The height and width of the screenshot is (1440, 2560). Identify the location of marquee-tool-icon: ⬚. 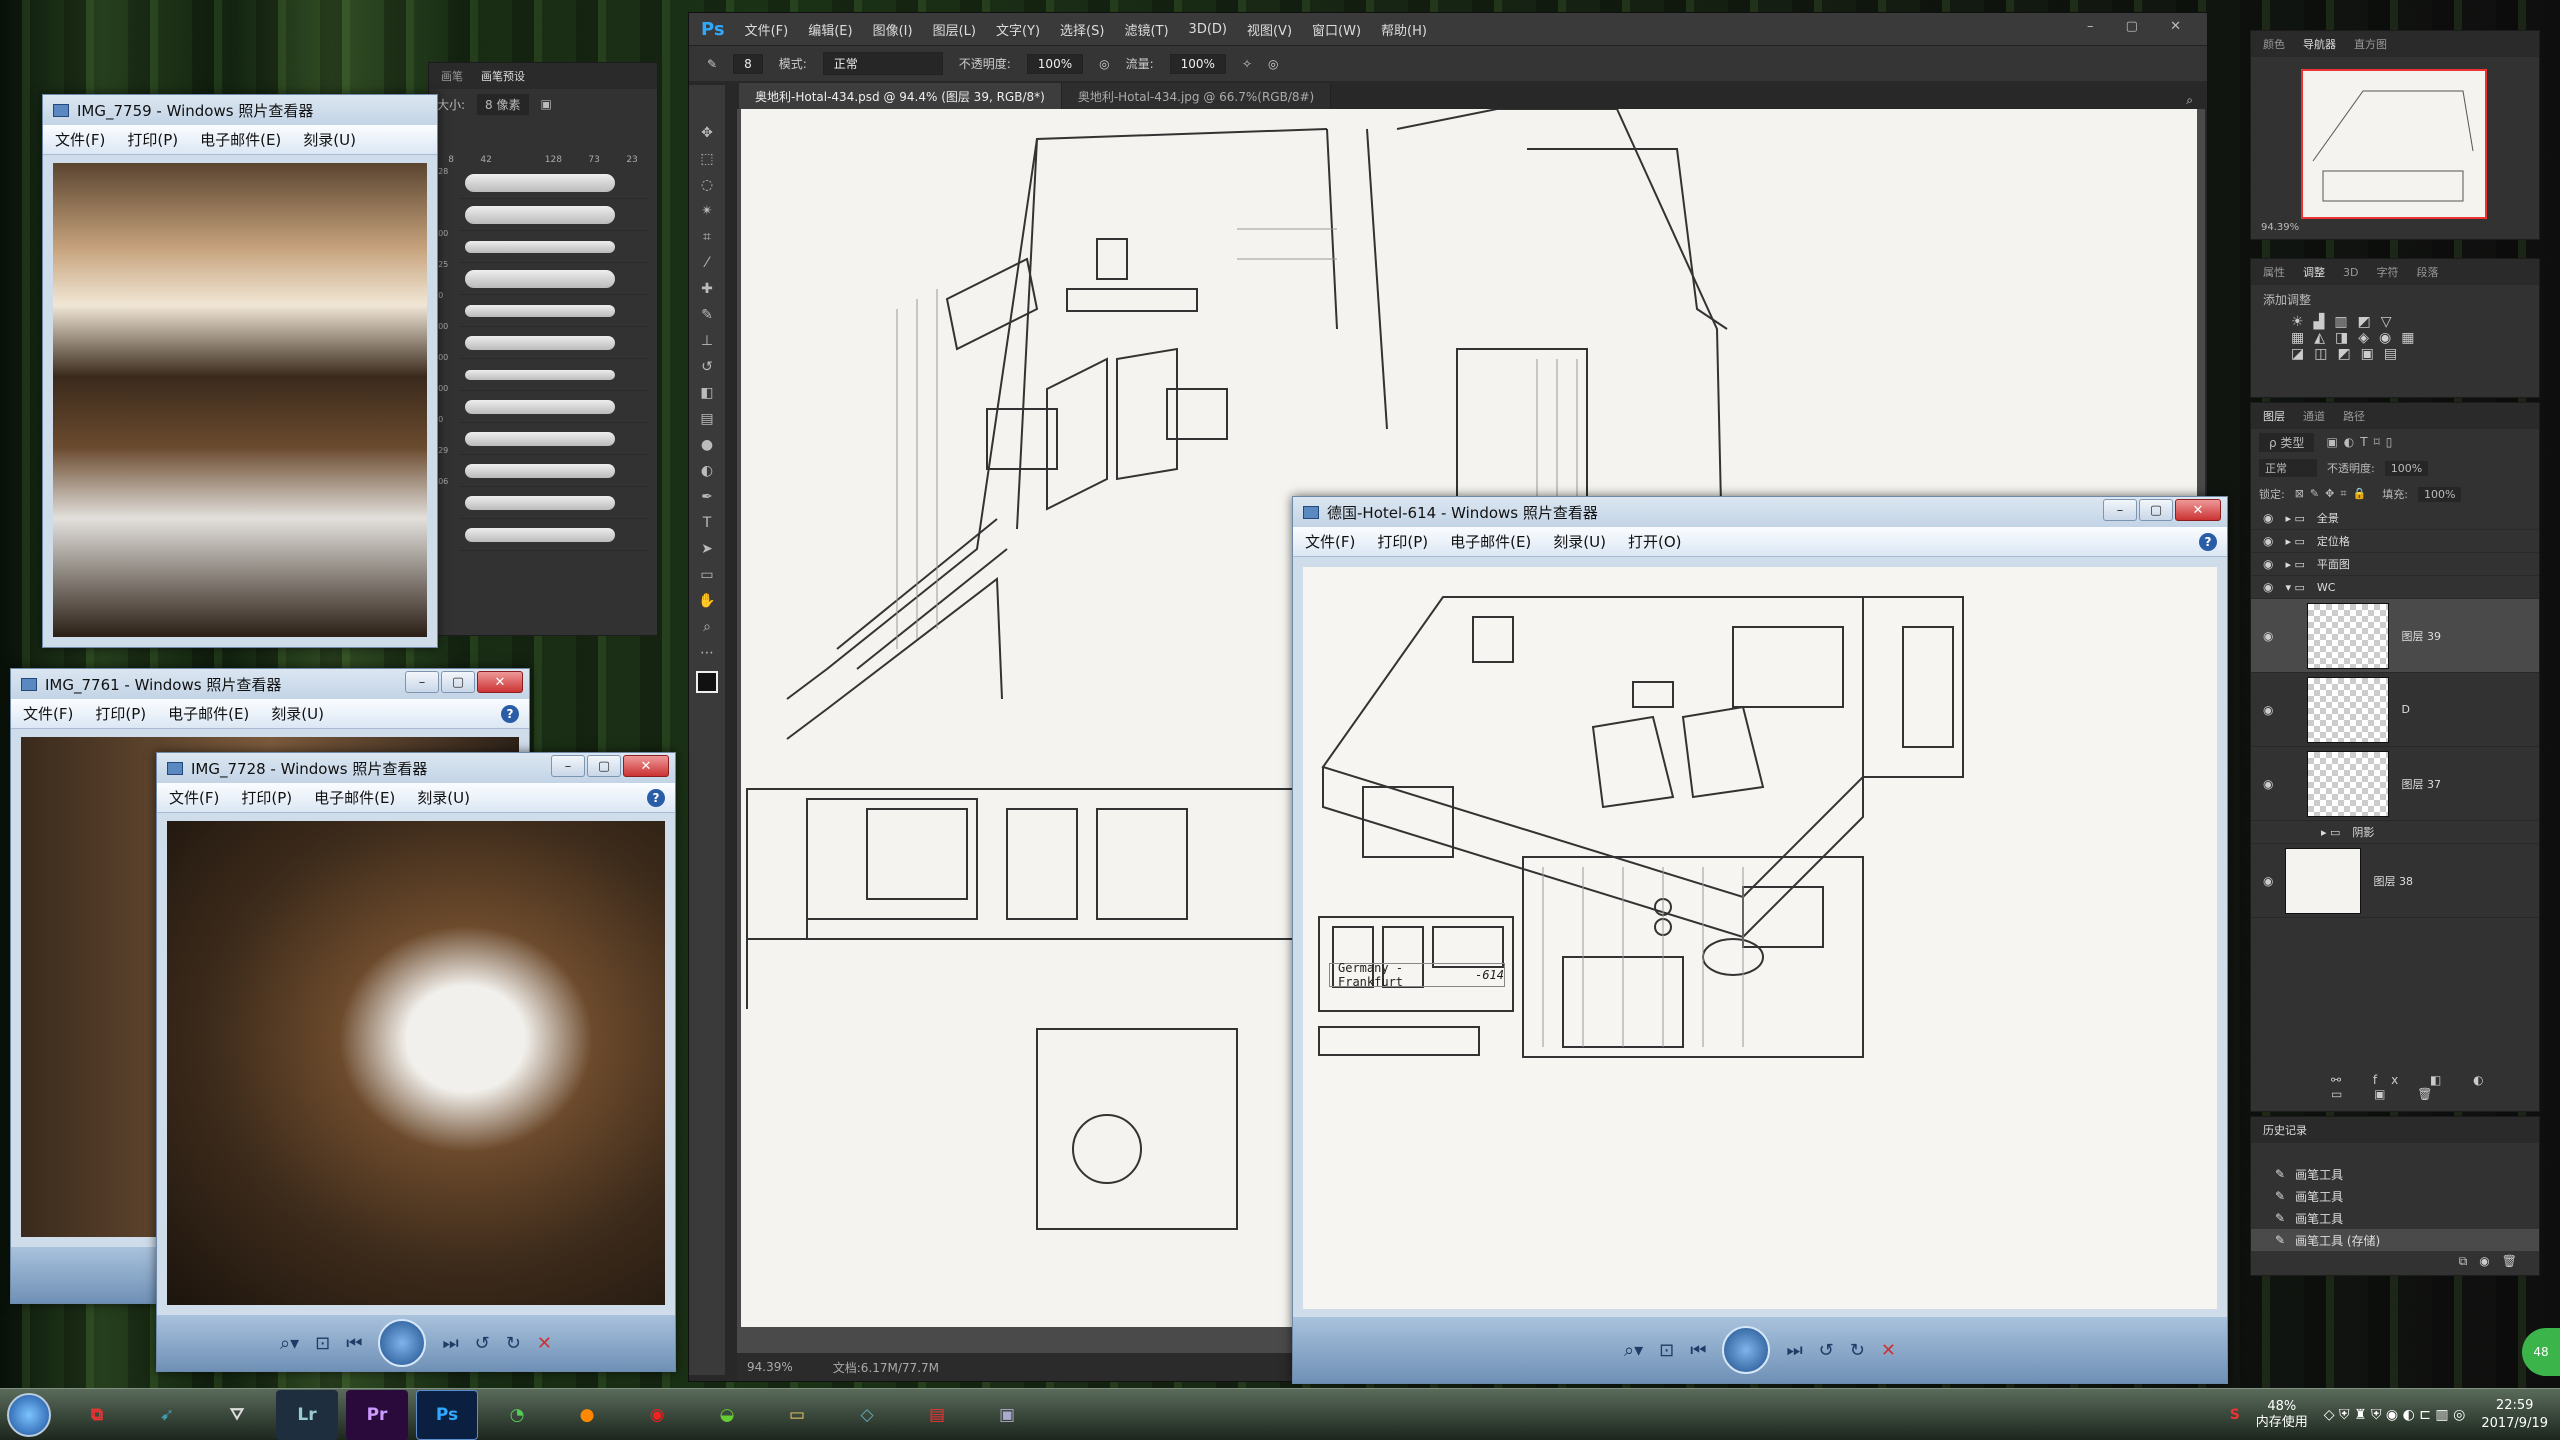
(706, 159).